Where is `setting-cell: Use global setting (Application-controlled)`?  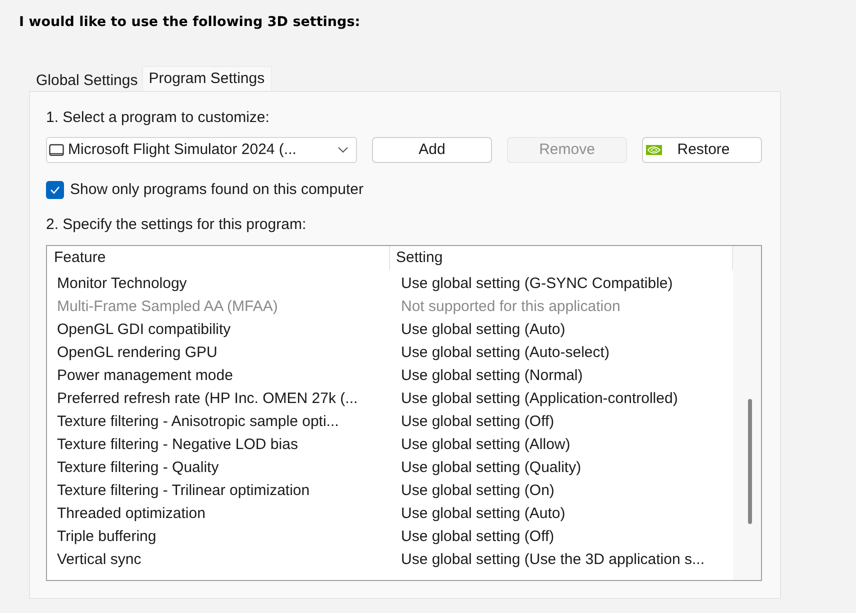
setting-cell: Use global setting (Application-controlled) is located at coordinates (561, 398).